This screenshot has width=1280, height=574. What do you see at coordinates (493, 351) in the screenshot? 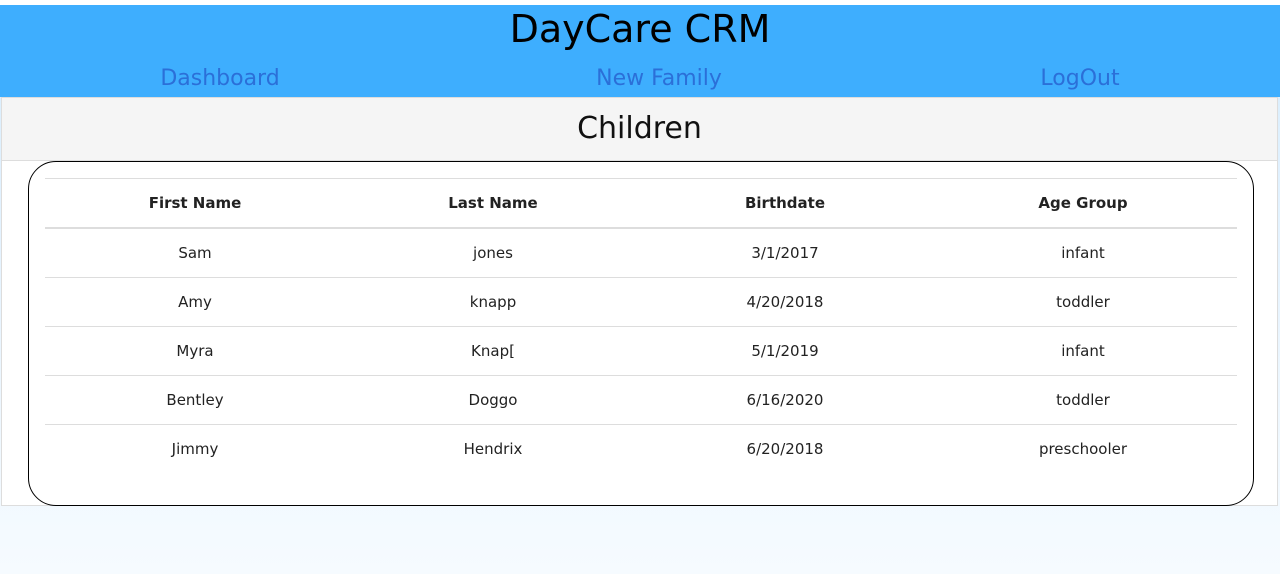
I see `cell-last-name: Knap[` at bounding box center [493, 351].